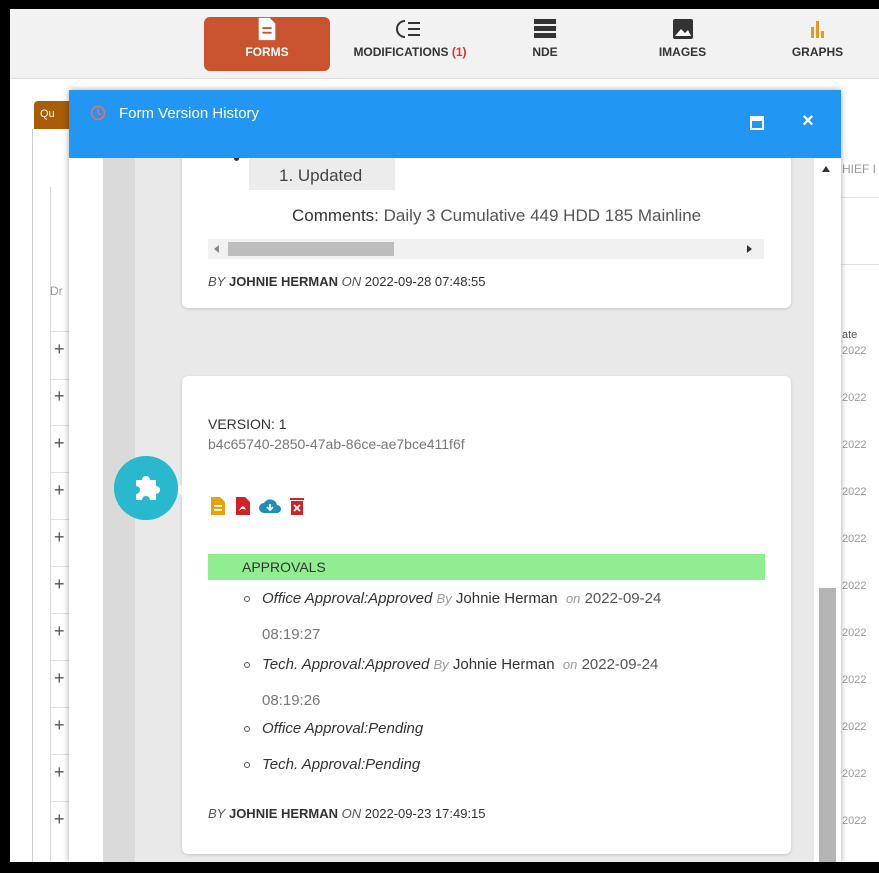 This screenshot has width=879, height=873. What do you see at coordinates (216, 249) in the screenshot?
I see `scroll-left-icon` at bounding box center [216, 249].